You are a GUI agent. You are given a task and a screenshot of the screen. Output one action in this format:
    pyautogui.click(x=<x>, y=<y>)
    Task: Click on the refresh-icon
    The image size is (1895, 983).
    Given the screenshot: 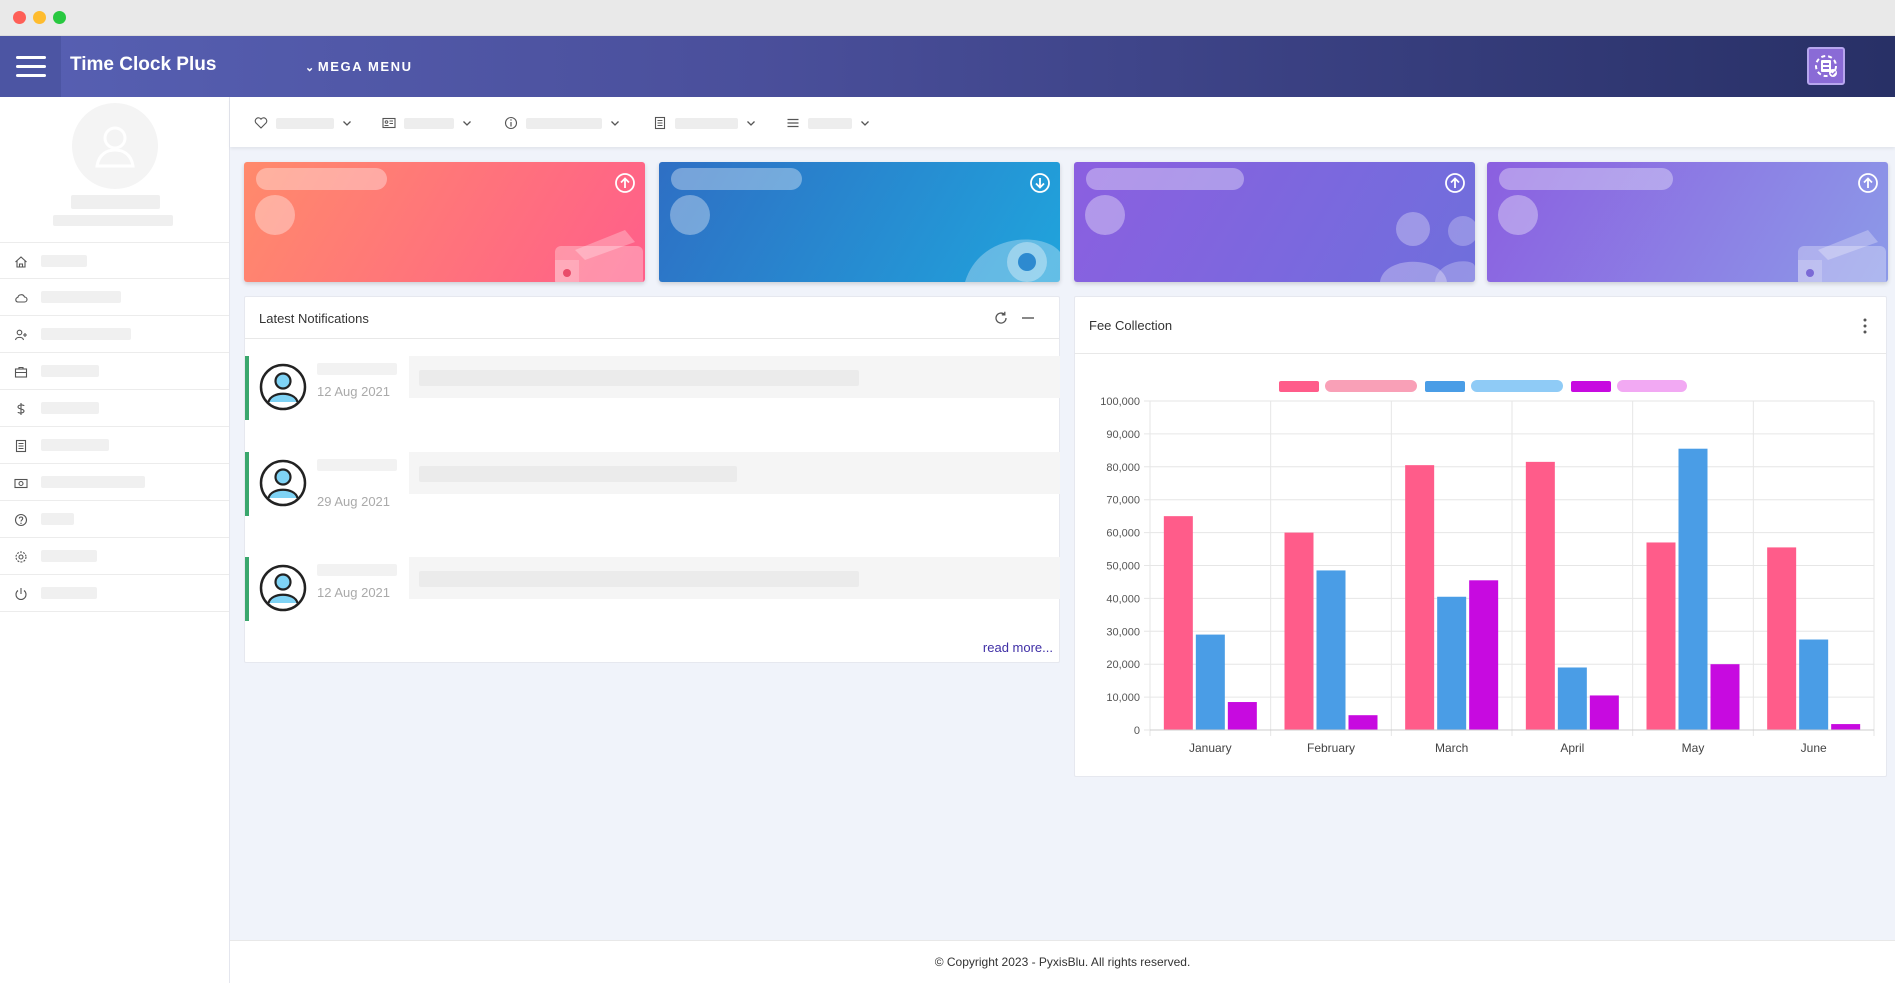 What is the action you would take?
    pyautogui.click(x=1001, y=318)
    